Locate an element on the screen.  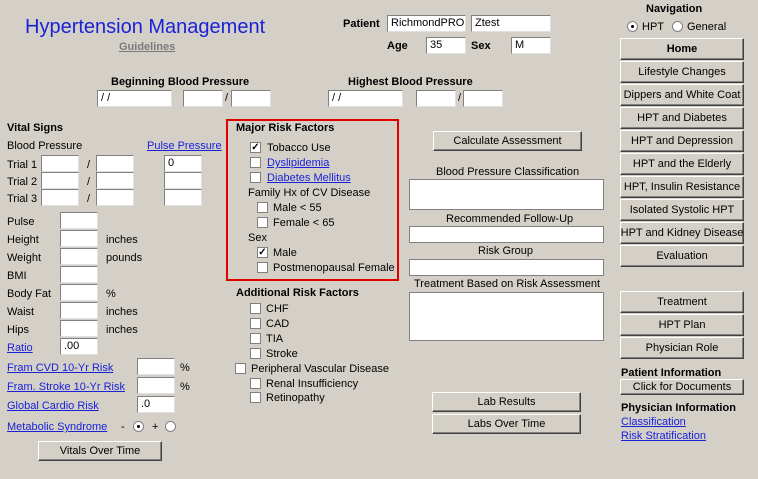
risk-group-label: Risk Group is located at coordinates (506, 251).